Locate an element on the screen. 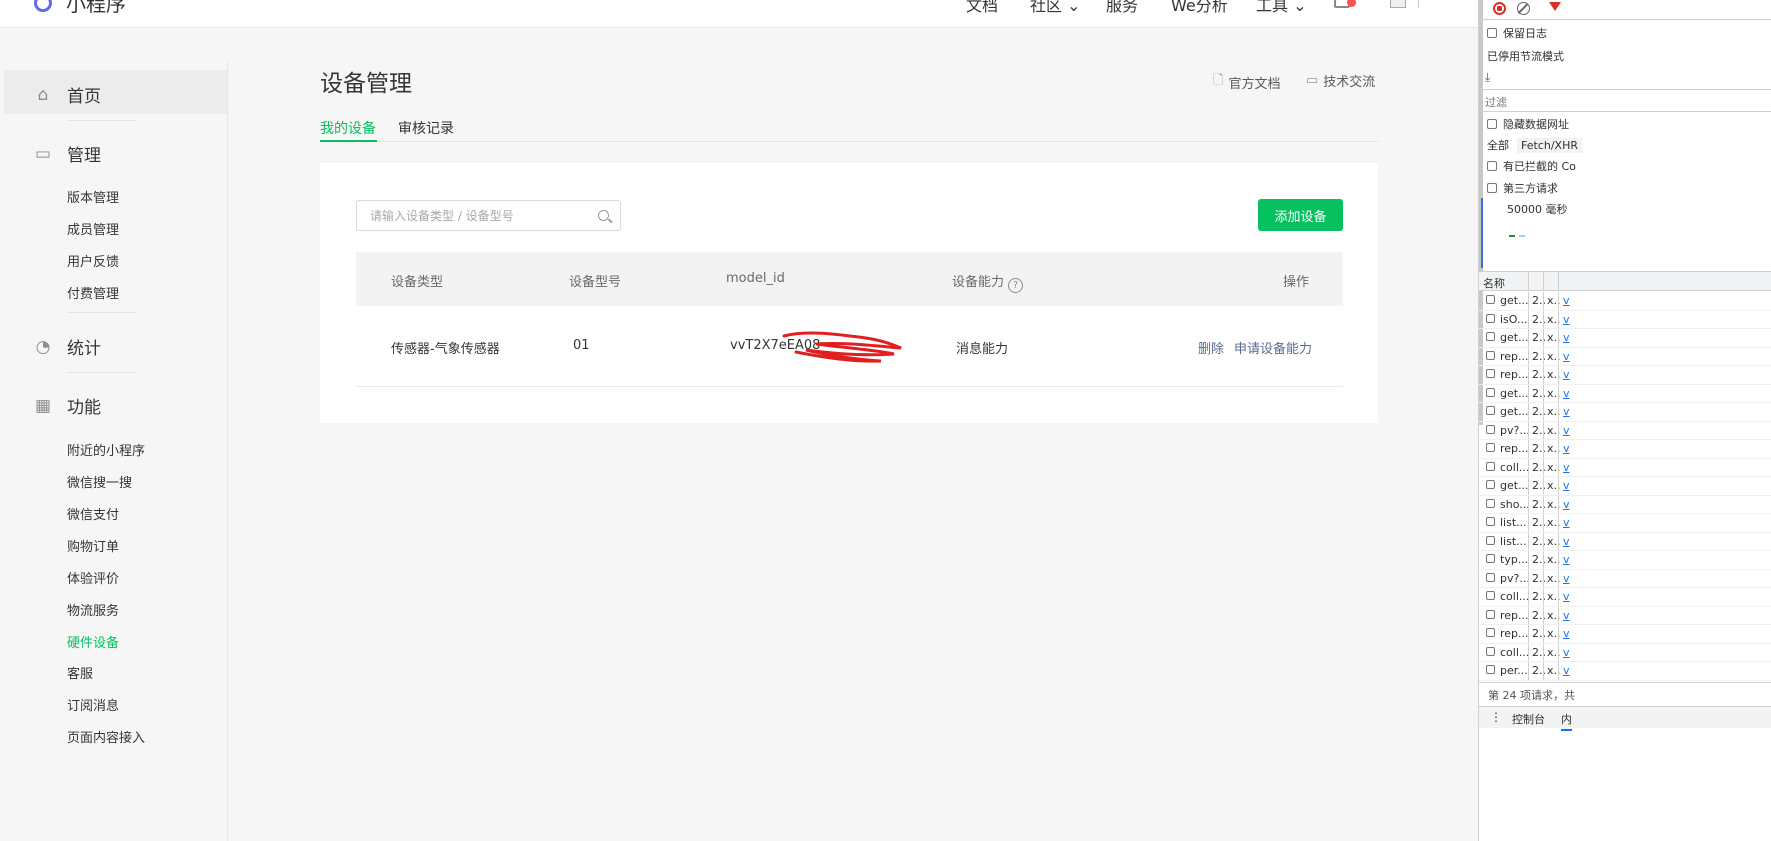  hide-data-urls-option: 隐藏数据网址 is located at coordinates (1528, 124).